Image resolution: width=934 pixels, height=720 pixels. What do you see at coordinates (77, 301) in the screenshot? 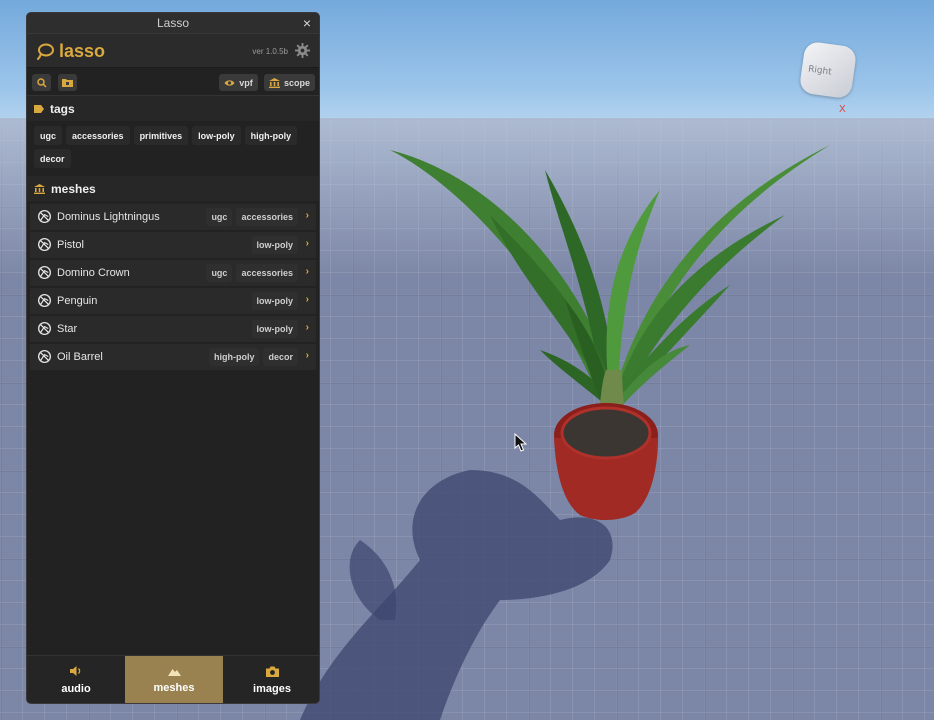
I see `mesh-name: Penguin` at bounding box center [77, 301].